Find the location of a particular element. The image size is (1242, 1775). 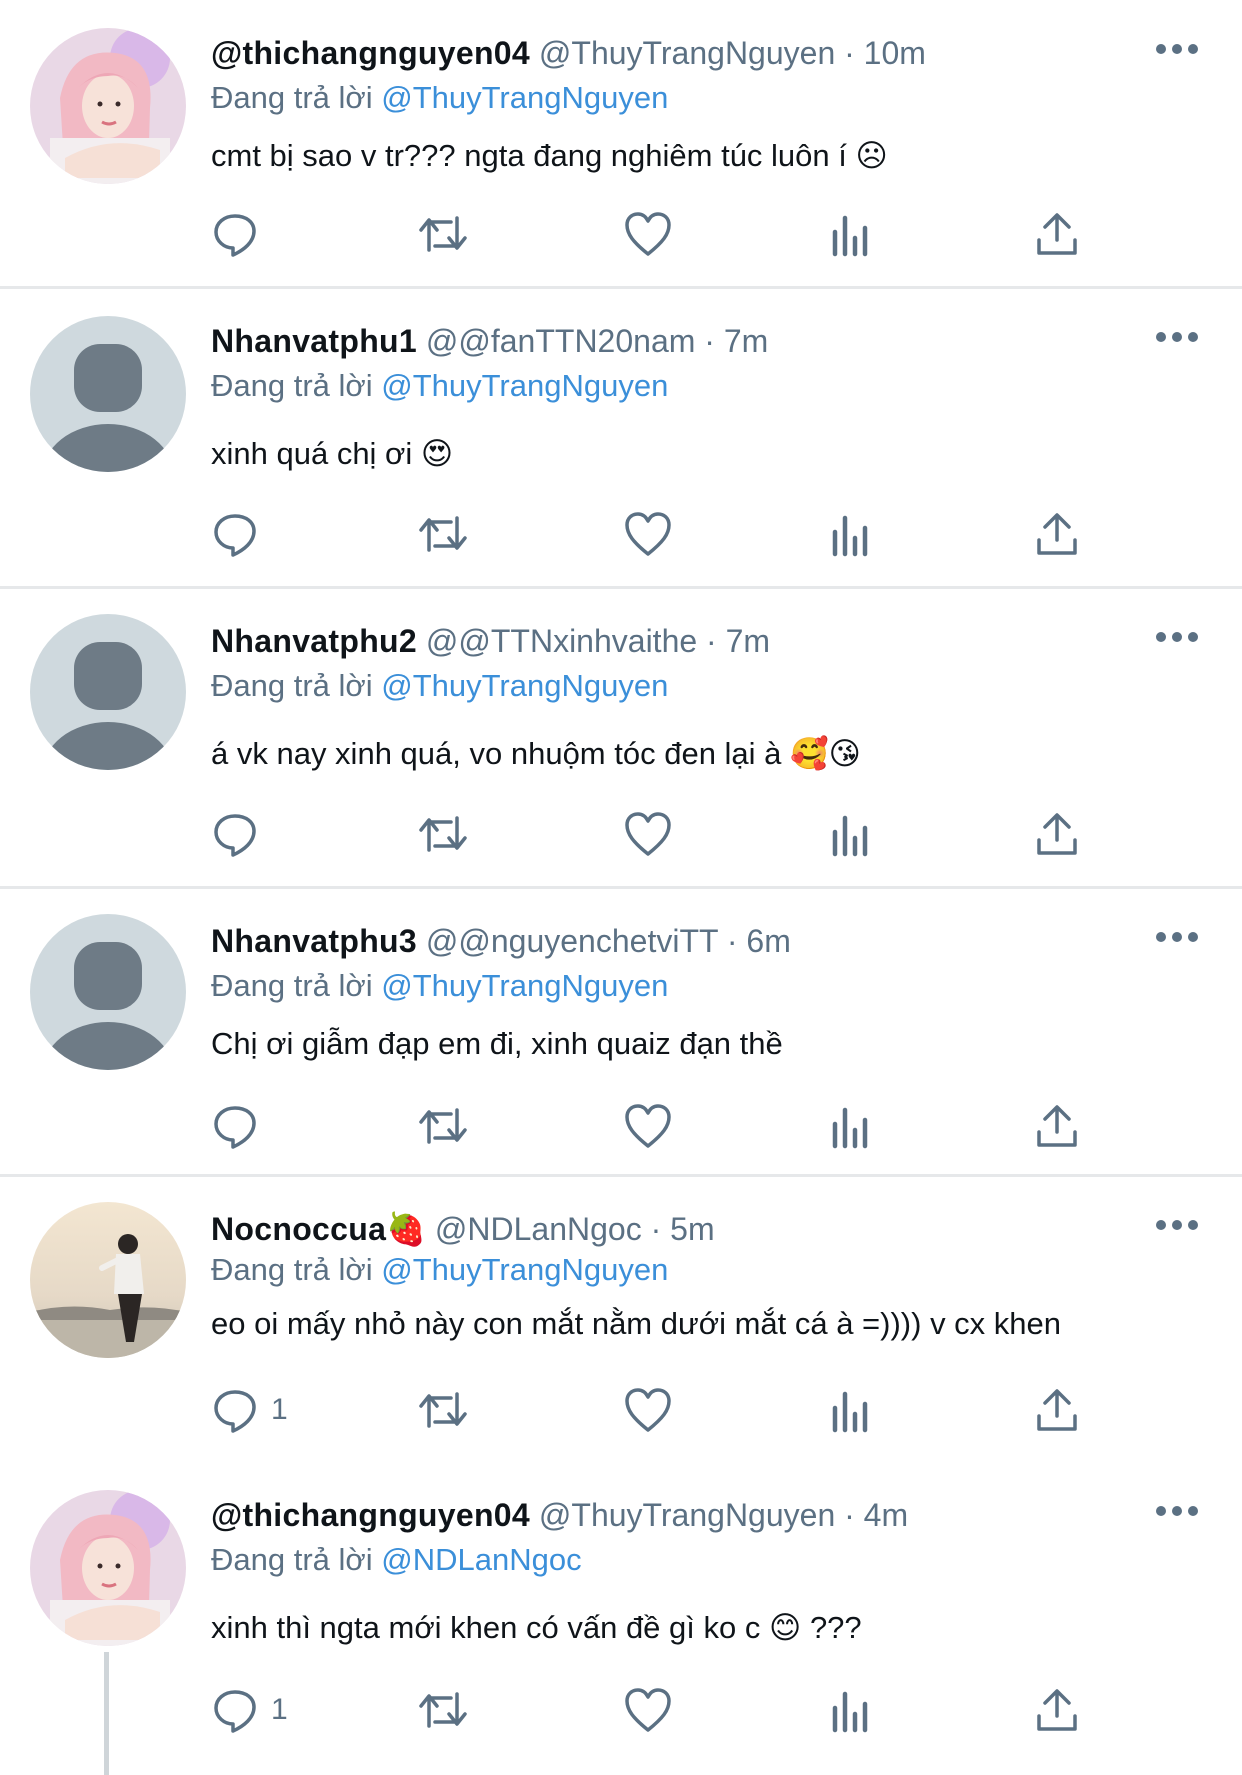

tweet-header: Nhanvatphu1 @@fanTTN20nam · 7m is located at coordinates (489, 341).